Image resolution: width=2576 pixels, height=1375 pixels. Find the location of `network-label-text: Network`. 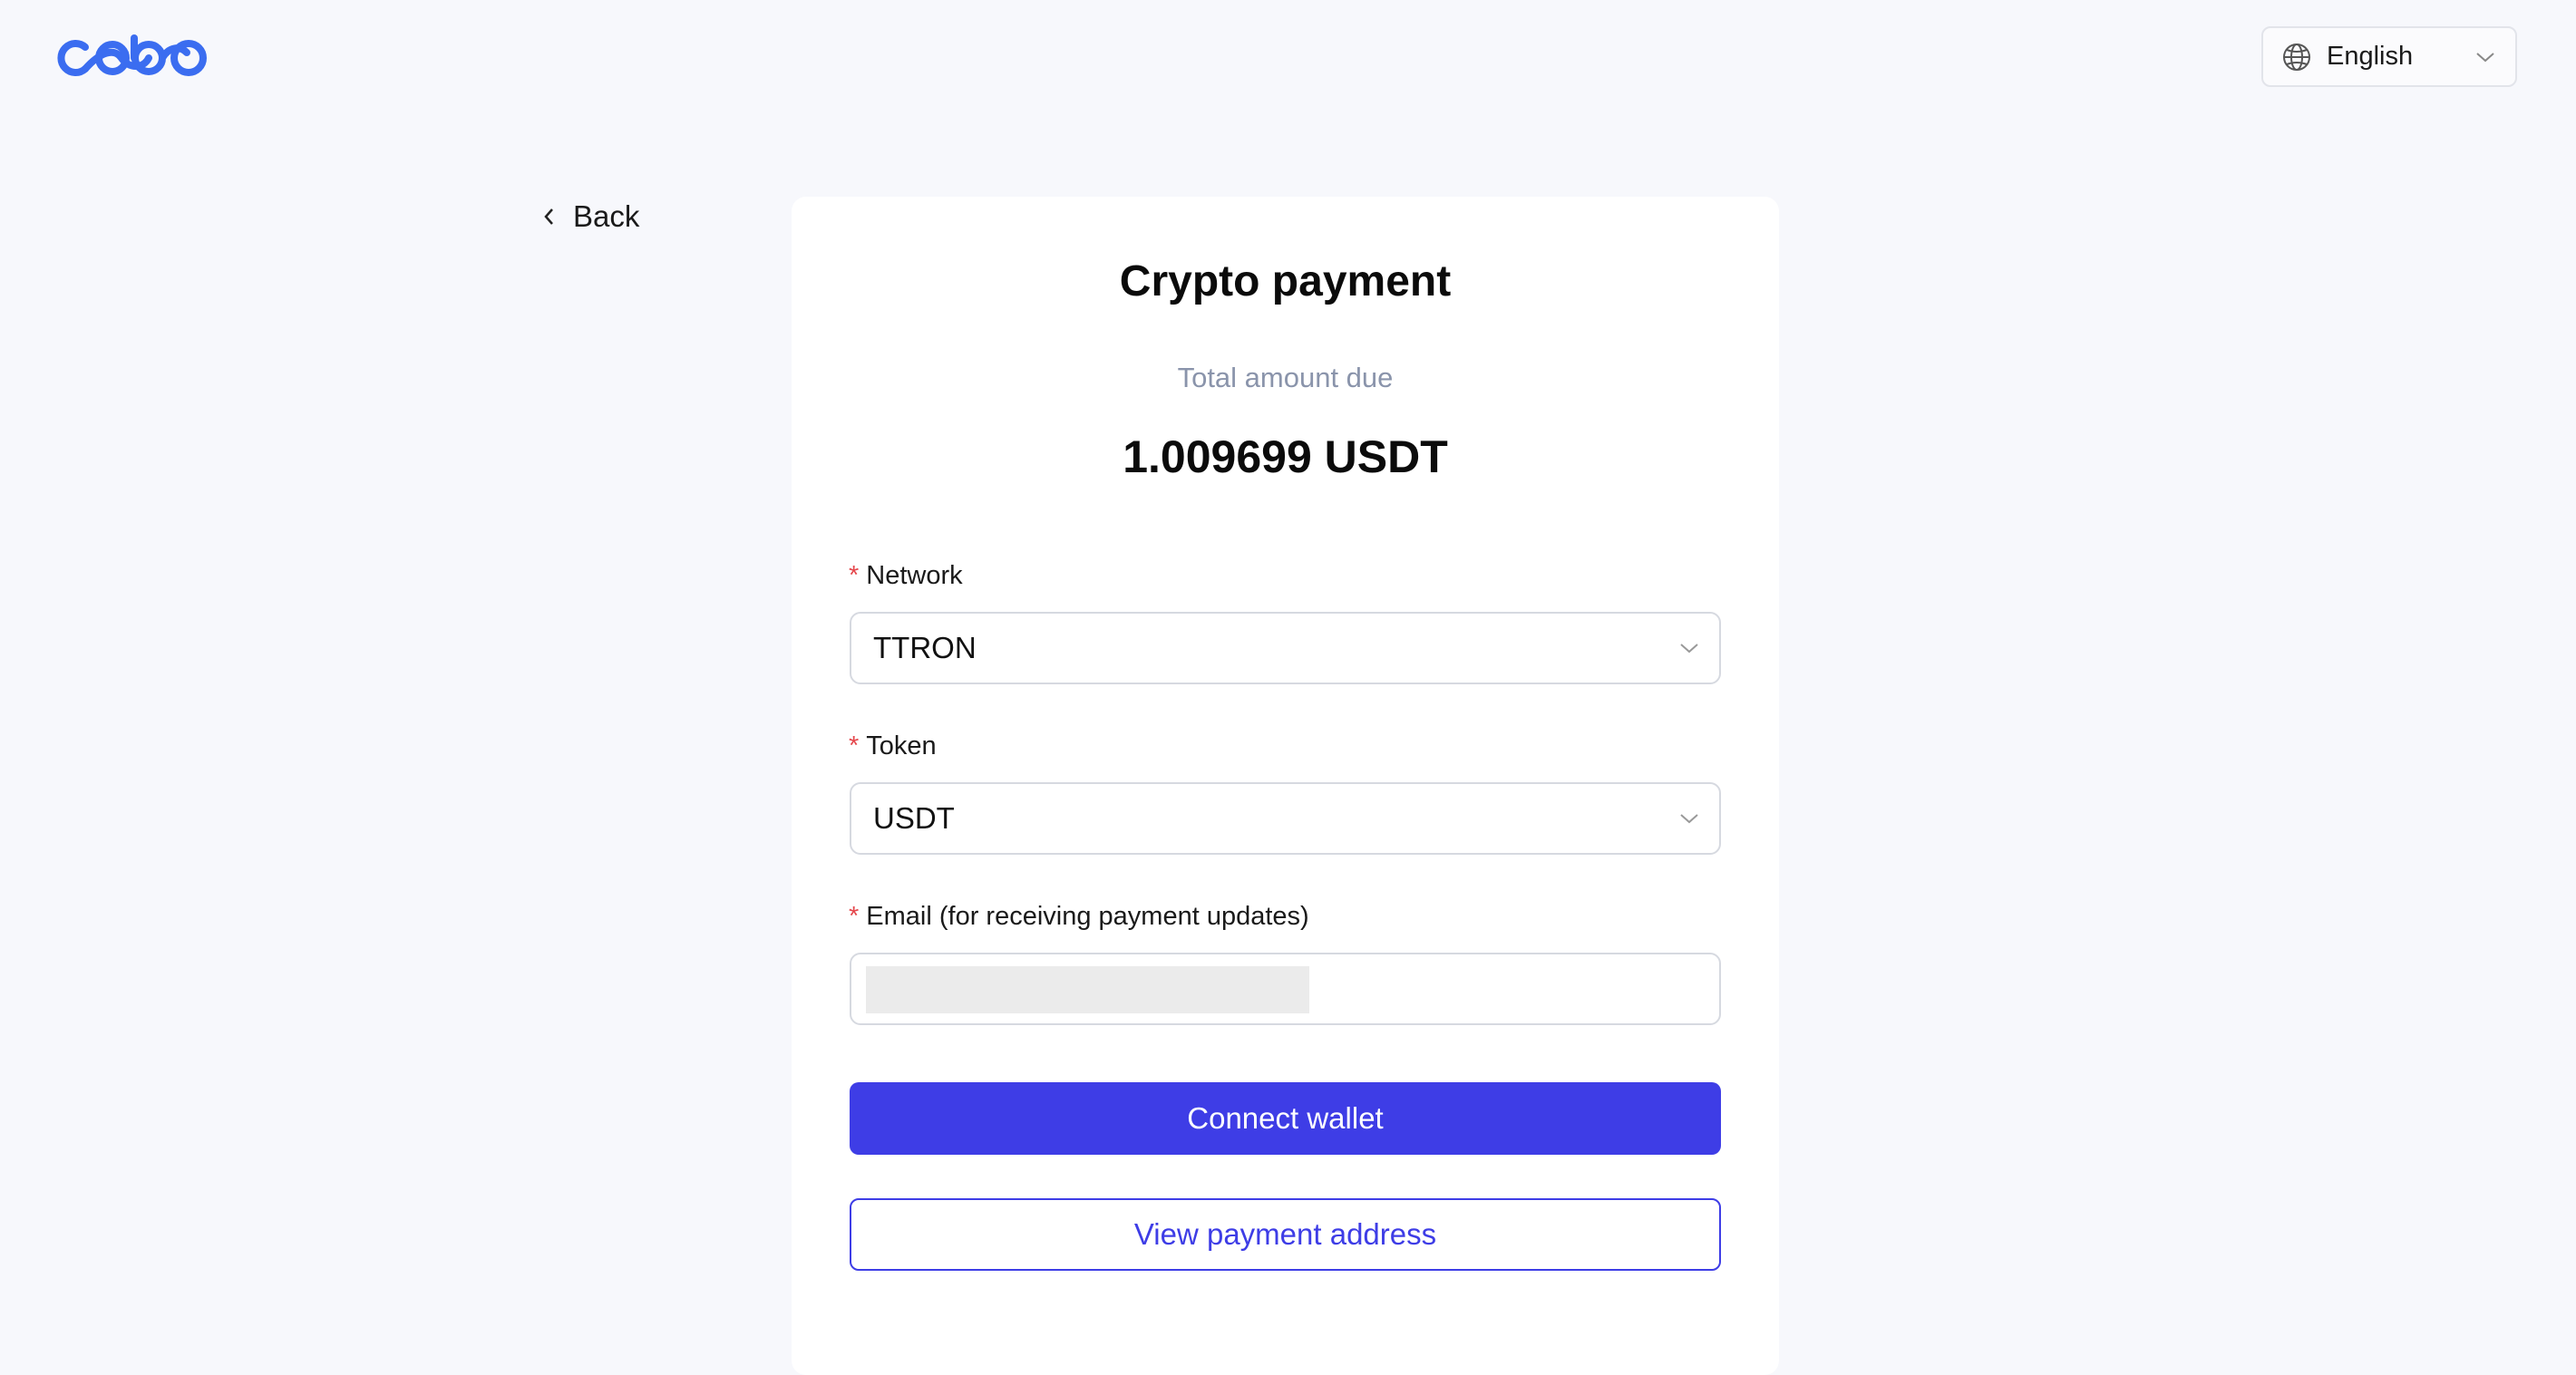

network-label-text: Network is located at coordinates (914, 575).